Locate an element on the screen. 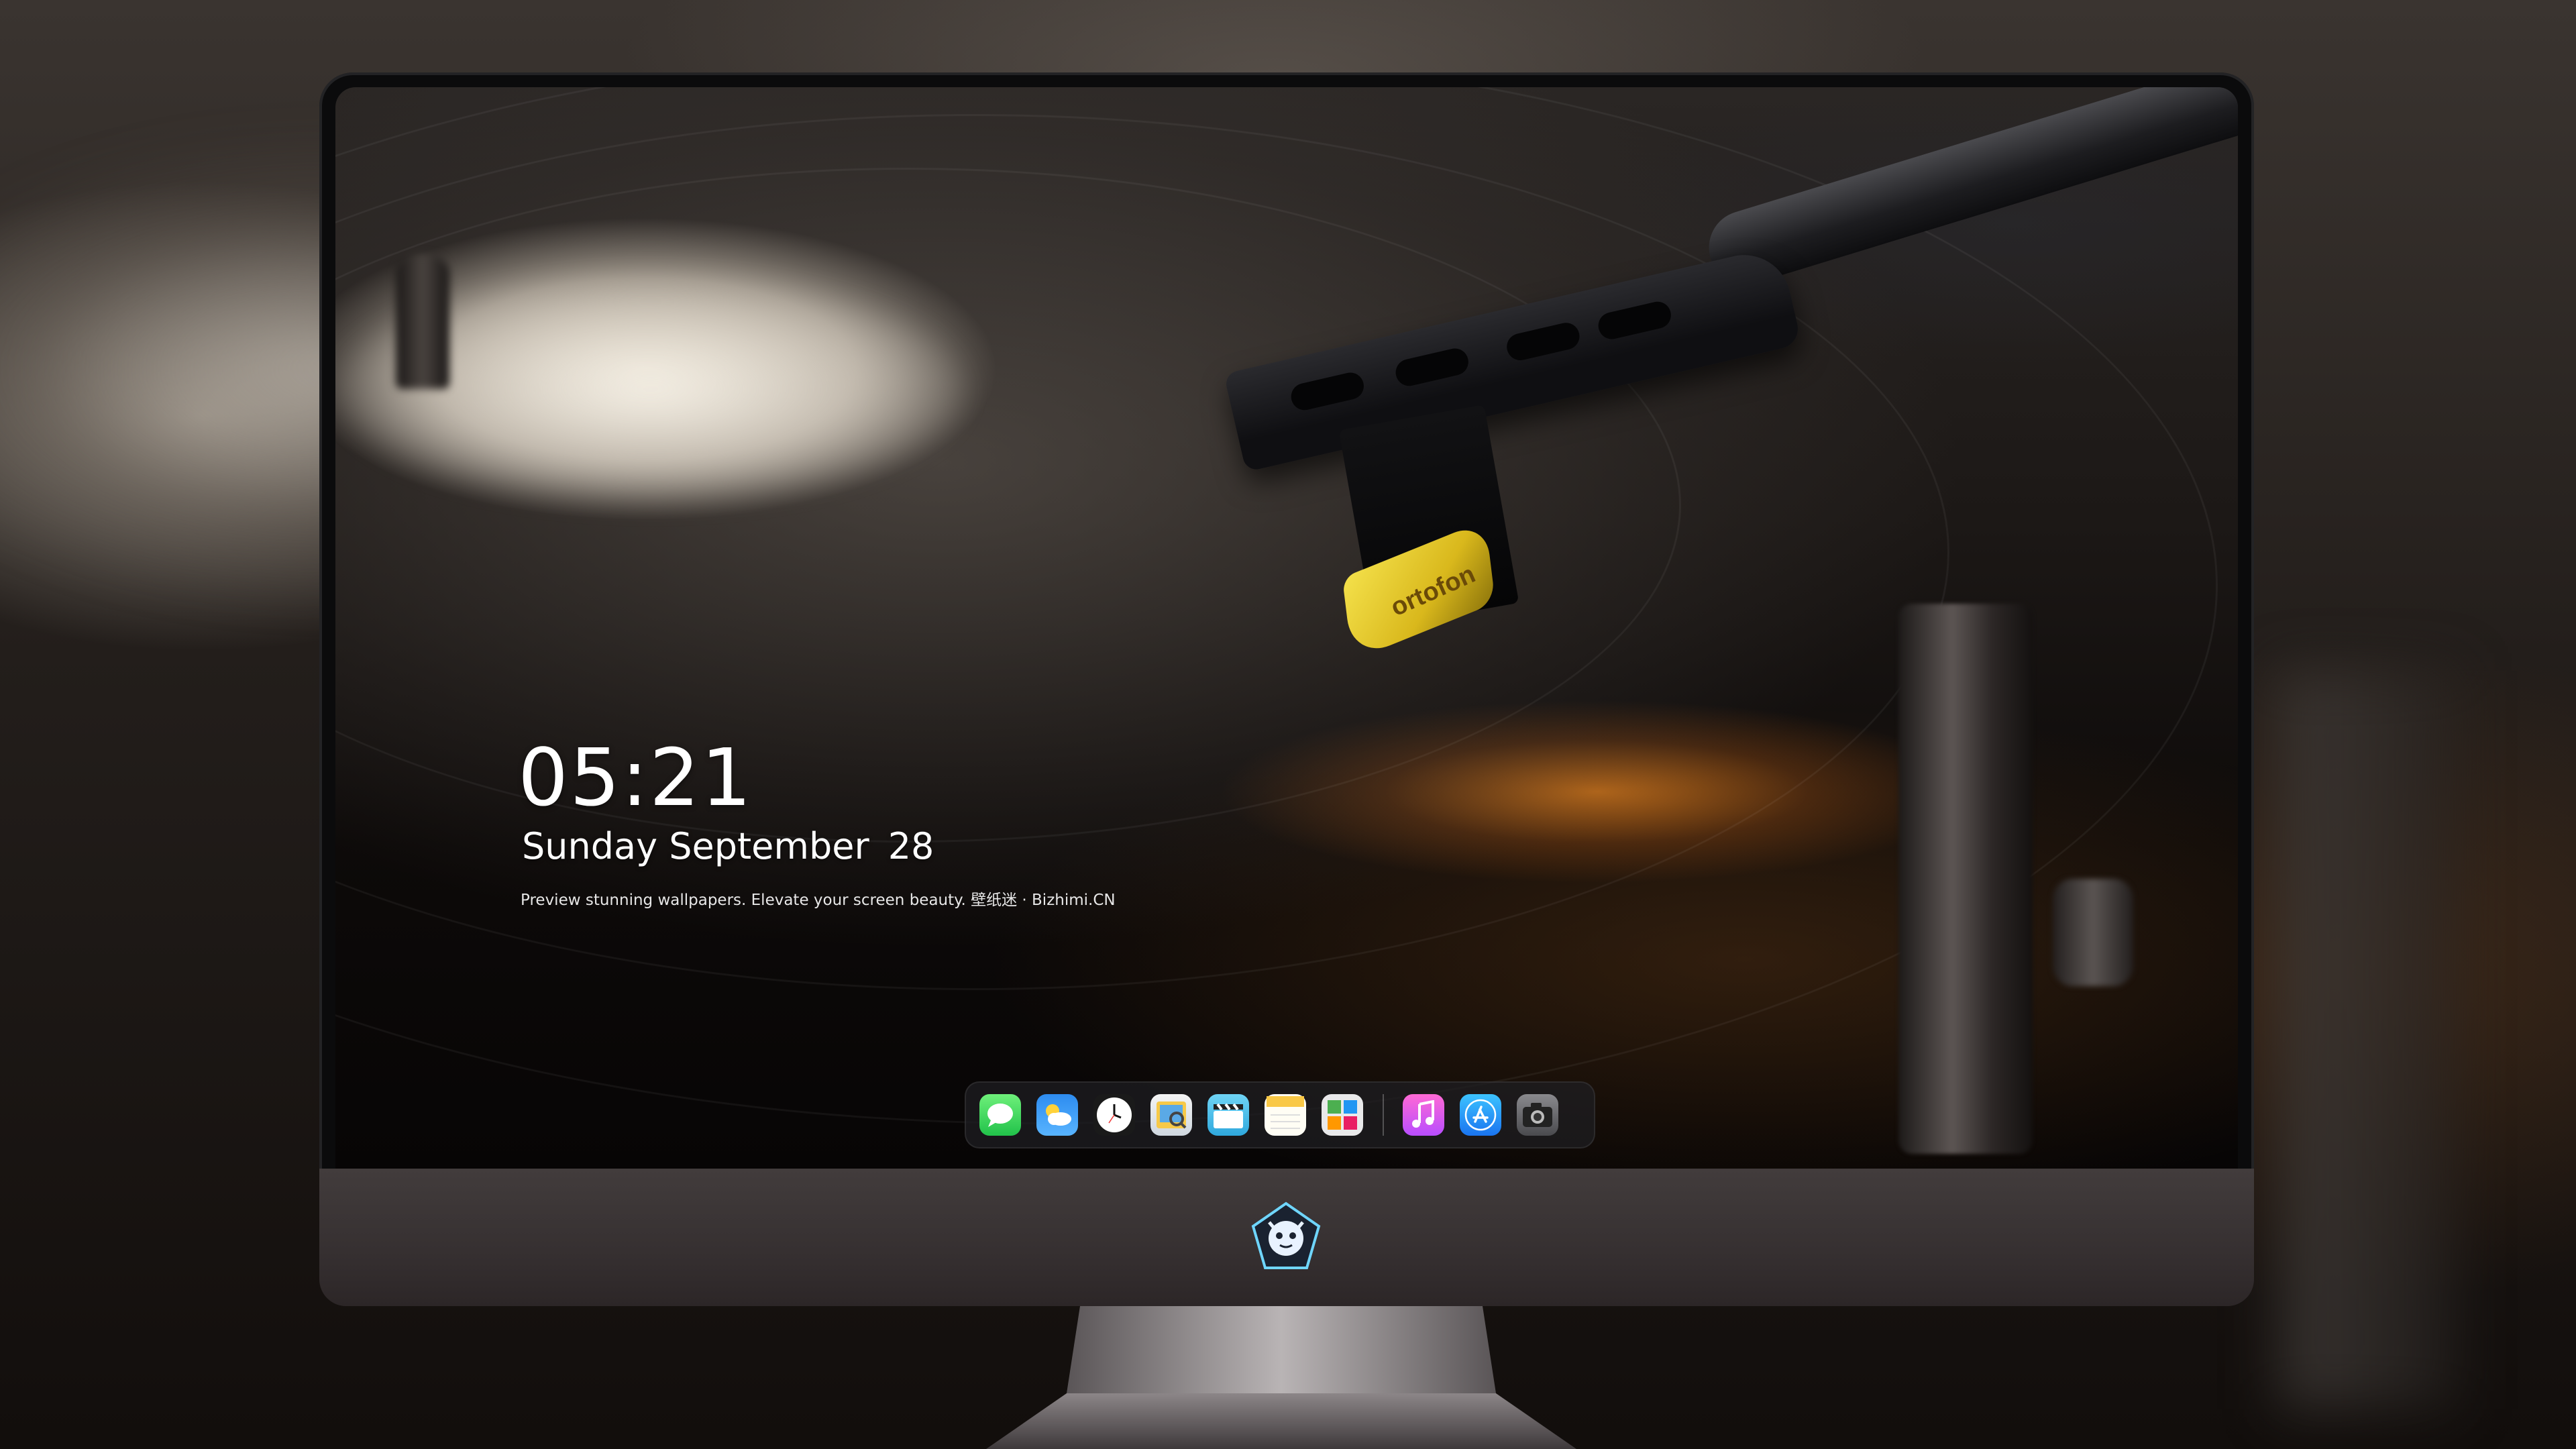 This screenshot has height=1449, width=2576. dock-app-screenshot is located at coordinates (1537, 1115).